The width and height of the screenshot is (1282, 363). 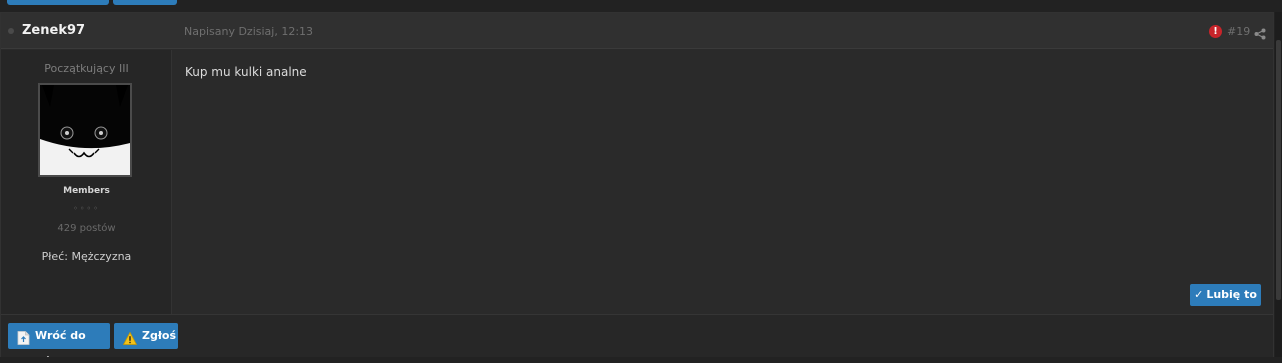 I want to click on online-status-icon, so click(x=11, y=31).